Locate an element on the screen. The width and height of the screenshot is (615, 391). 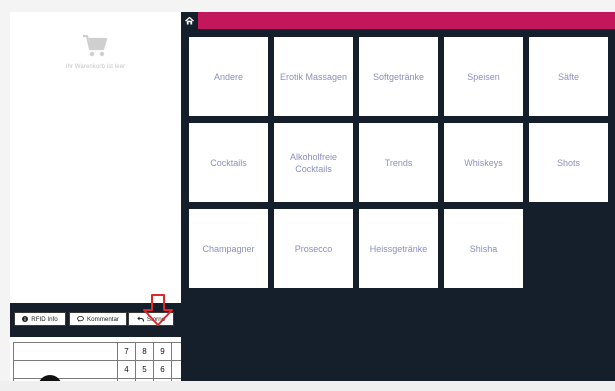
rfid-info-label: RFID Info is located at coordinates (44, 319).